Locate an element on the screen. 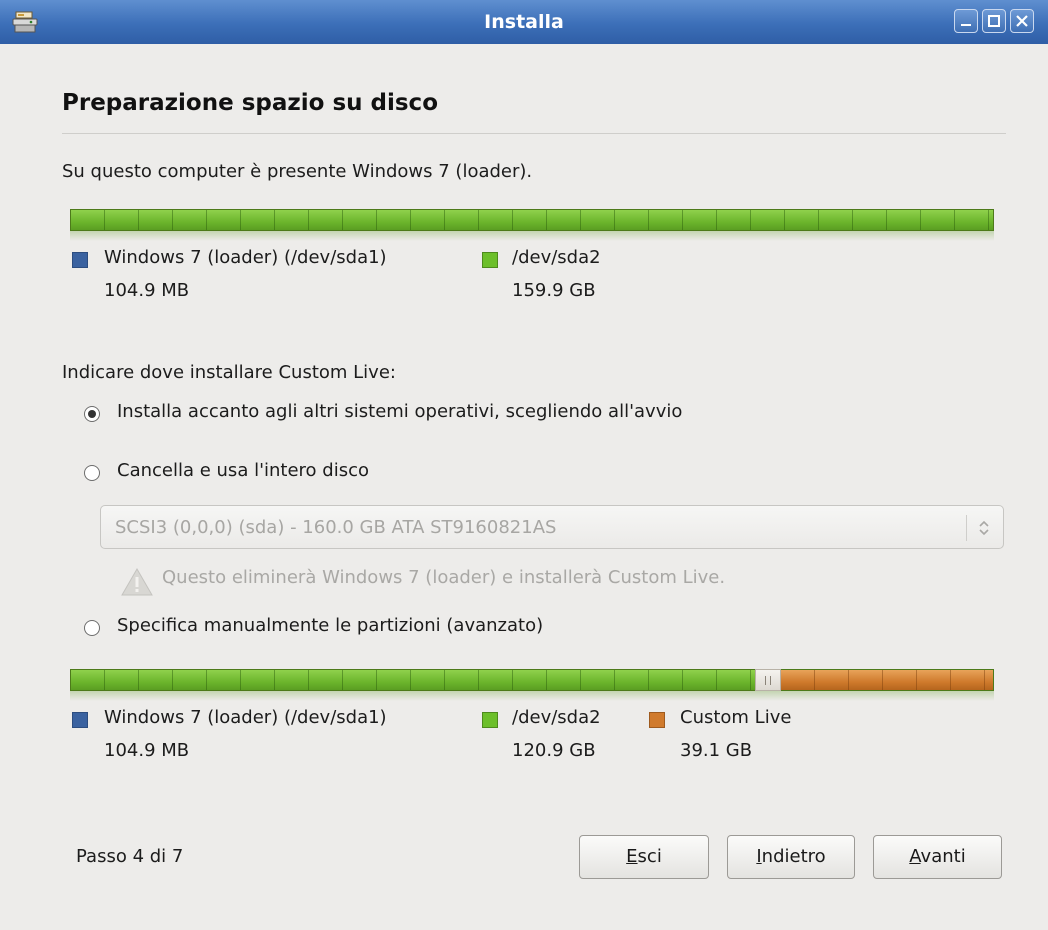 Image resolution: width=1048 pixels, height=930 pixels. radio-selected-dot is located at coordinates (92, 414).